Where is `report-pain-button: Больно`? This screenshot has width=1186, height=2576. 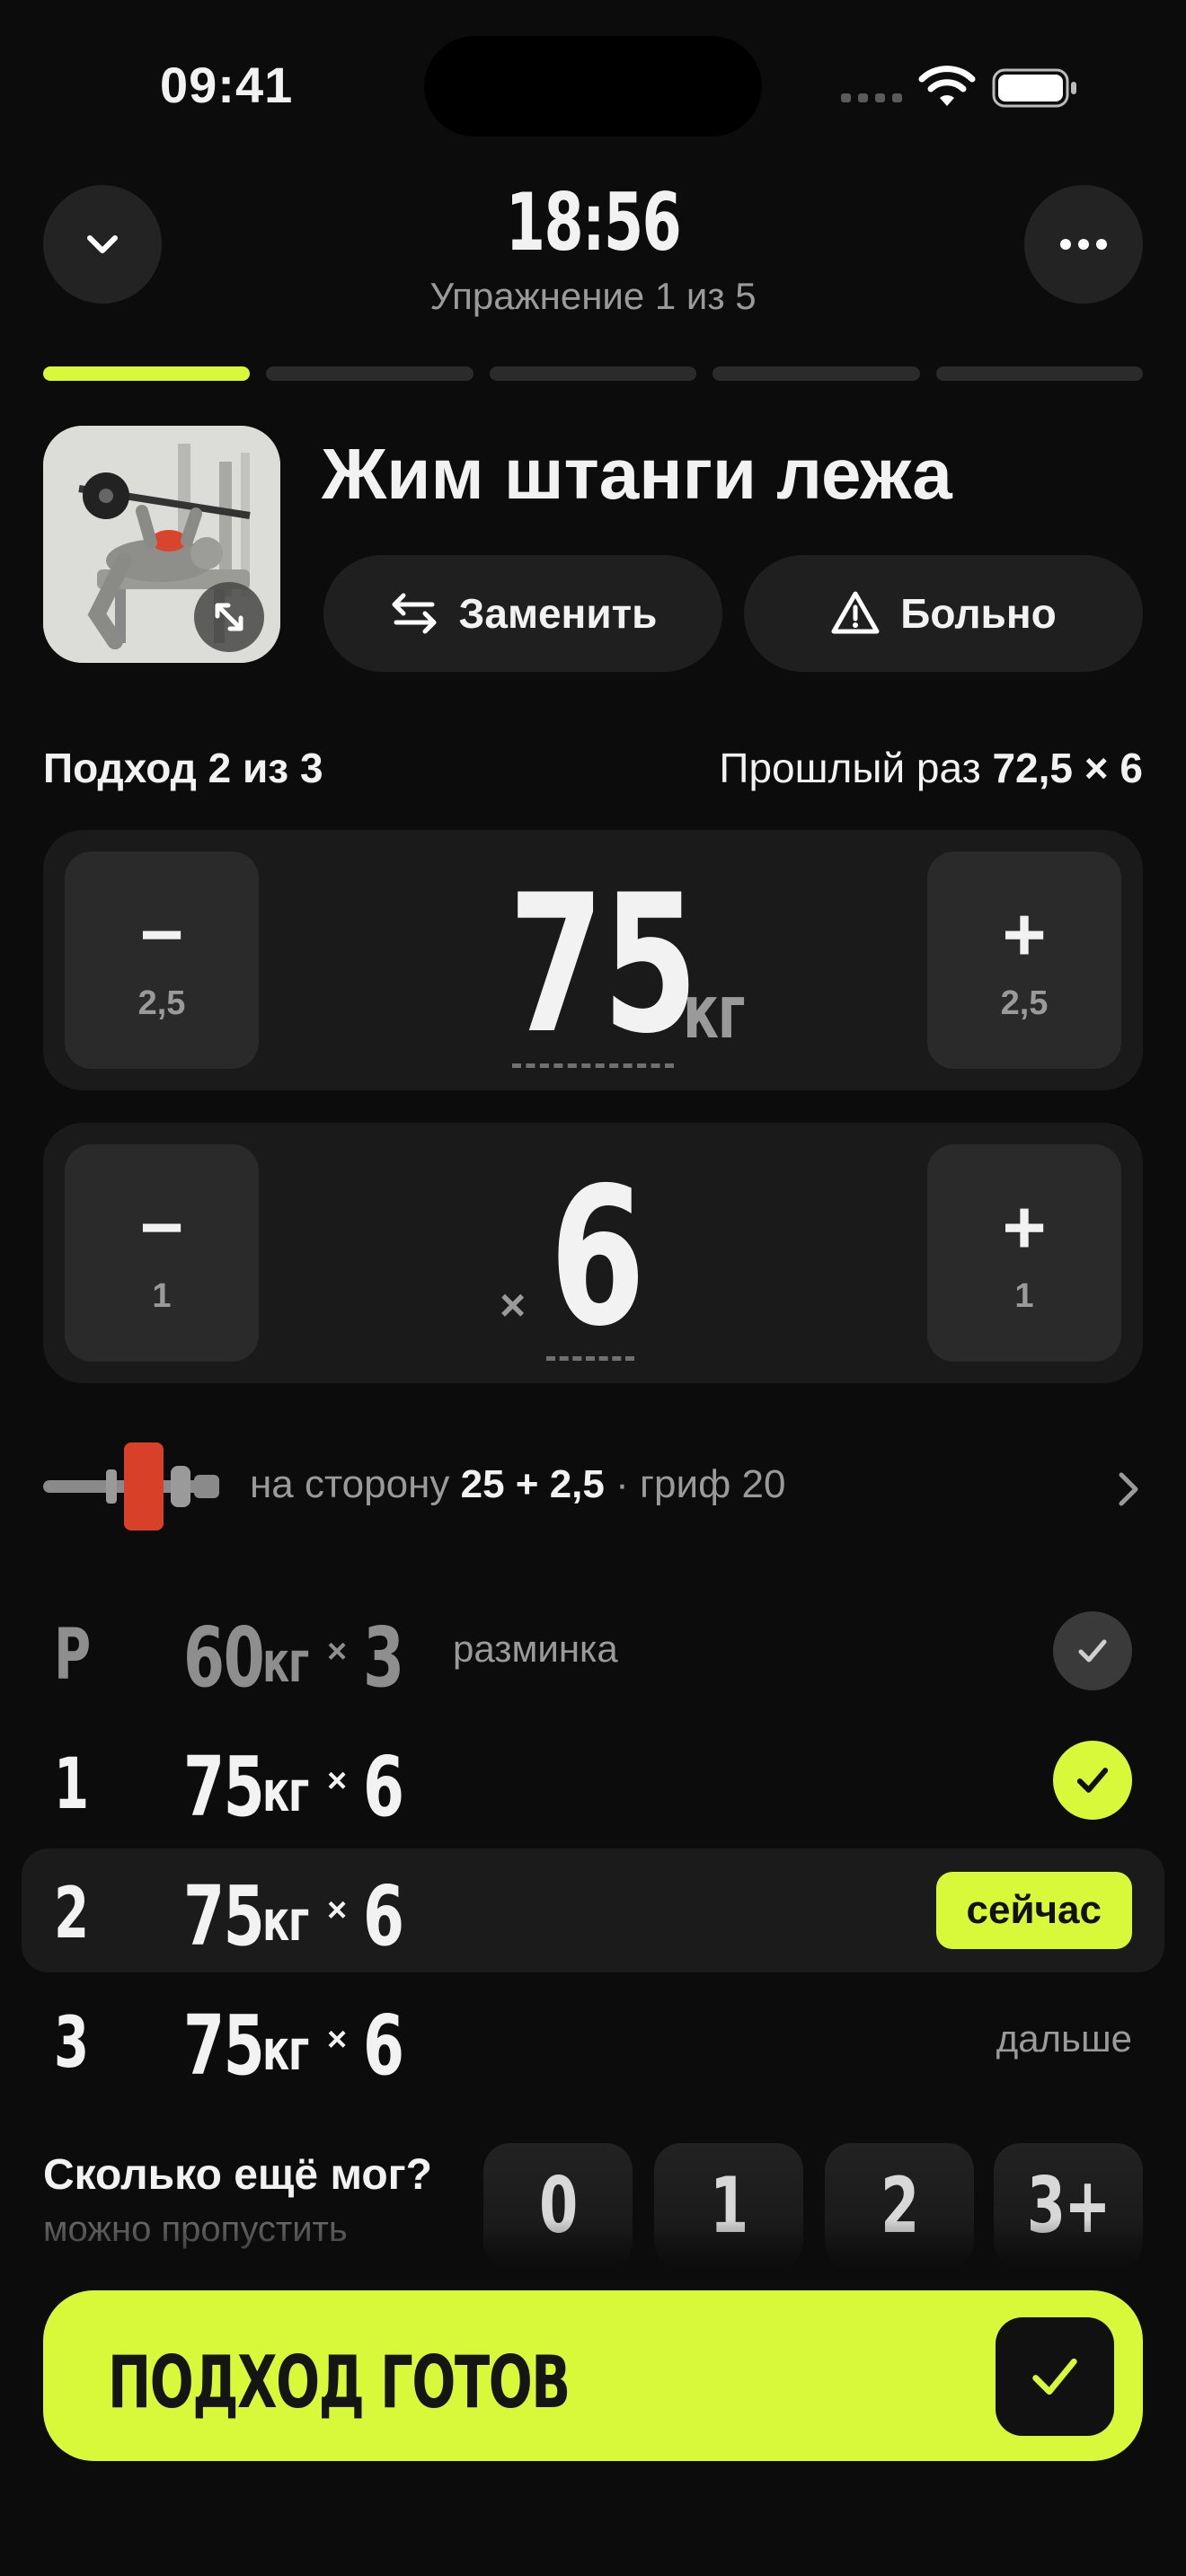
report-pain-button: Больно is located at coordinates (943, 613).